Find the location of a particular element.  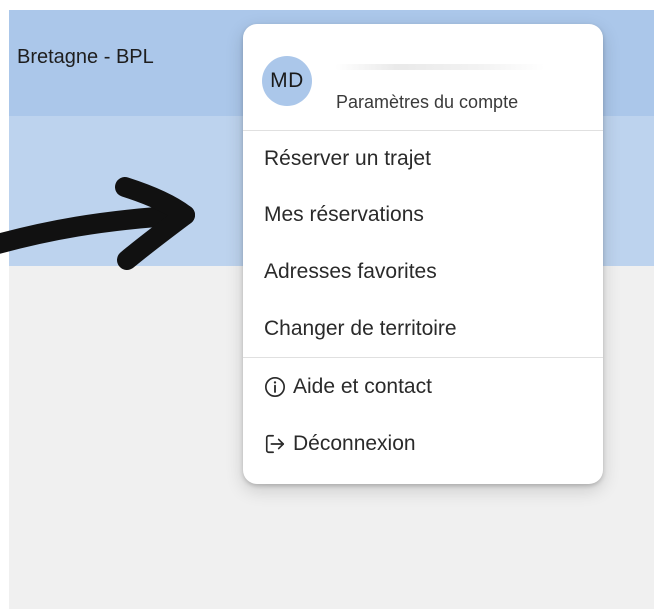

menu-item-book-trip: Réserver un trajet is located at coordinates (423, 158).